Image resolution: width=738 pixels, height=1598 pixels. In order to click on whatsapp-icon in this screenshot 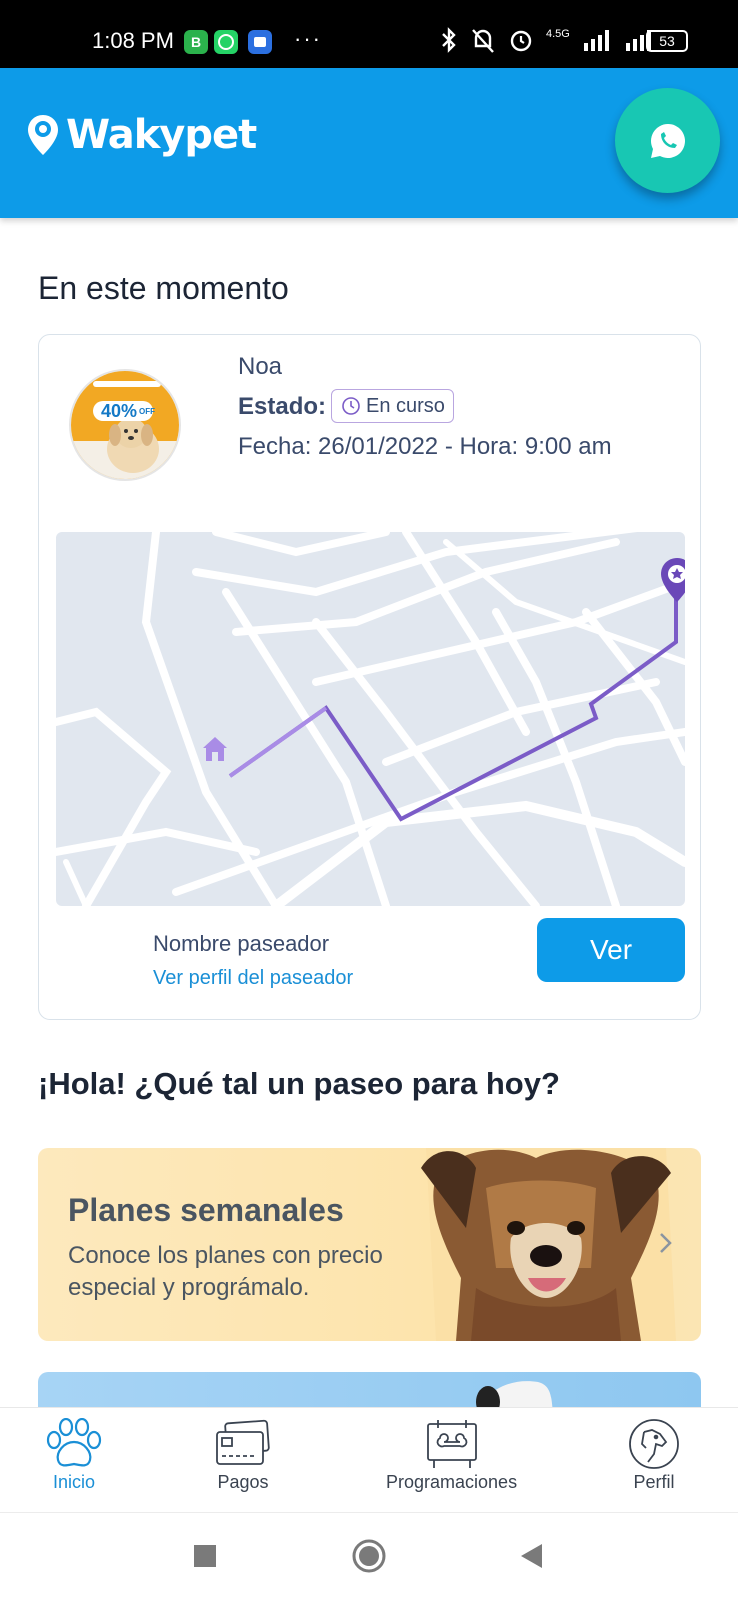, I will do `click(667, 140)`.